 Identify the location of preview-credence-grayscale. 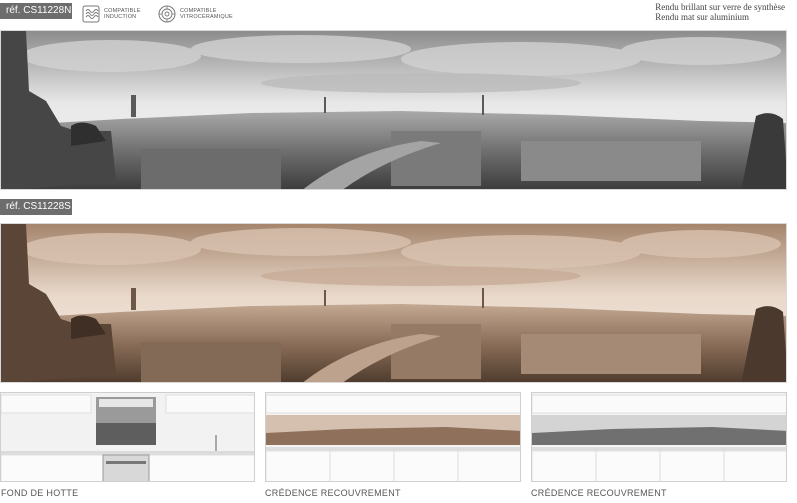
(659, 437).